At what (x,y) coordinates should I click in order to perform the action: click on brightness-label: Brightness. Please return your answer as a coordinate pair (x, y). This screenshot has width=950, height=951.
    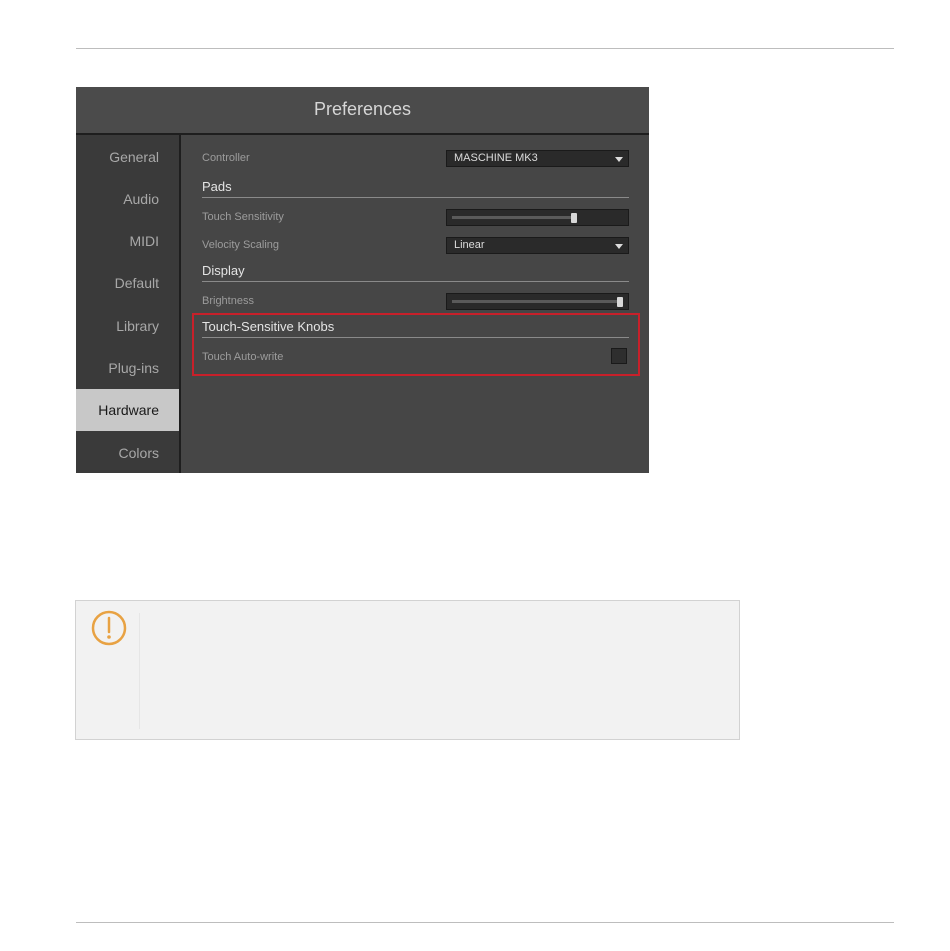
    Looking at the image, I should click on (228, 301).